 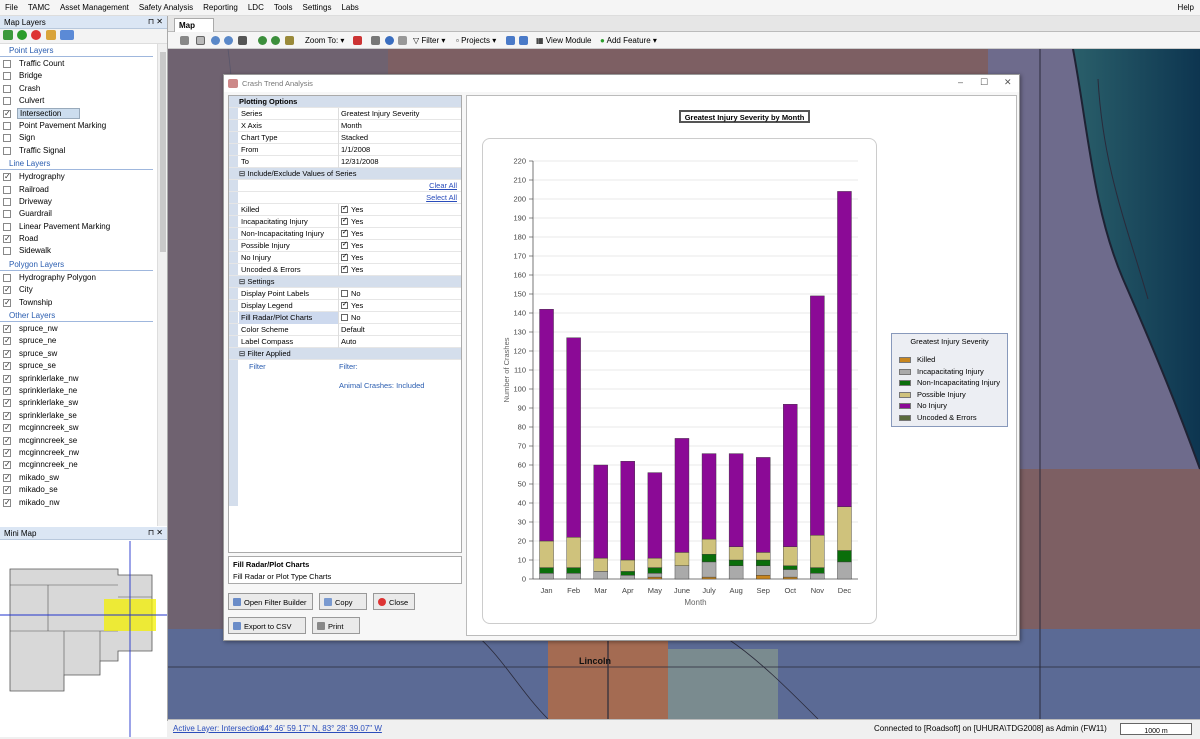 I want to click on layer-item: Point Pavement Marking, so click(x=78, y=126).